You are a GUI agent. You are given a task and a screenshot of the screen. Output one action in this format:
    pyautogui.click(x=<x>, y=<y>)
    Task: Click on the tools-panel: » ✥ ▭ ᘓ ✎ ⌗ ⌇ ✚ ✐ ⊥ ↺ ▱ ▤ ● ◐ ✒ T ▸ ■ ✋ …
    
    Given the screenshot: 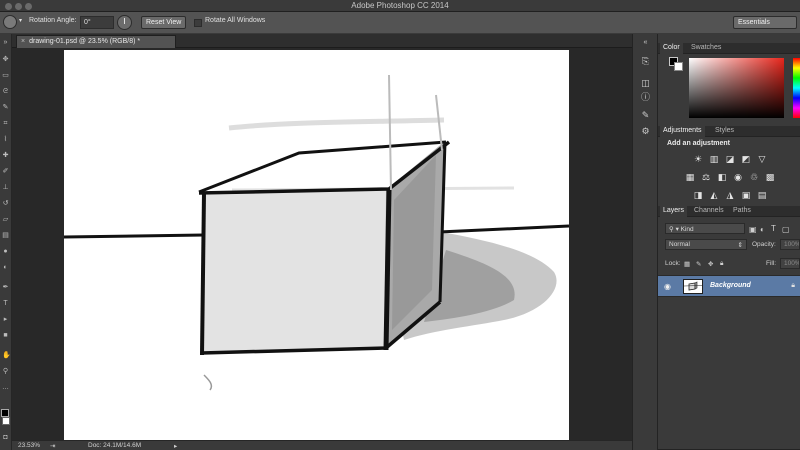 What is the action you would take?
    pyautogui.click(x=6, y=242)
    